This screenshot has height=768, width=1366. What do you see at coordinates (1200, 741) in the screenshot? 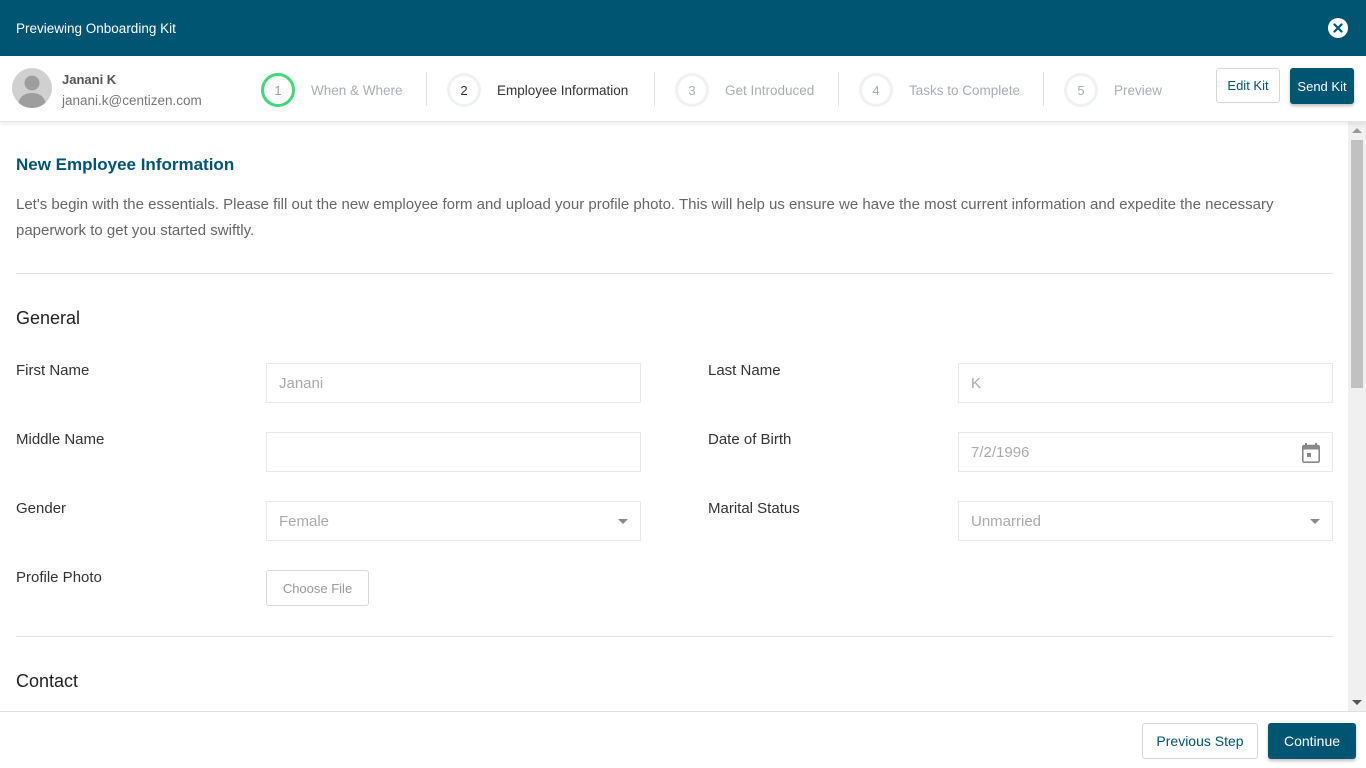
I see `previous-step-button: Previous Step` at bounding box center [1200, 741].